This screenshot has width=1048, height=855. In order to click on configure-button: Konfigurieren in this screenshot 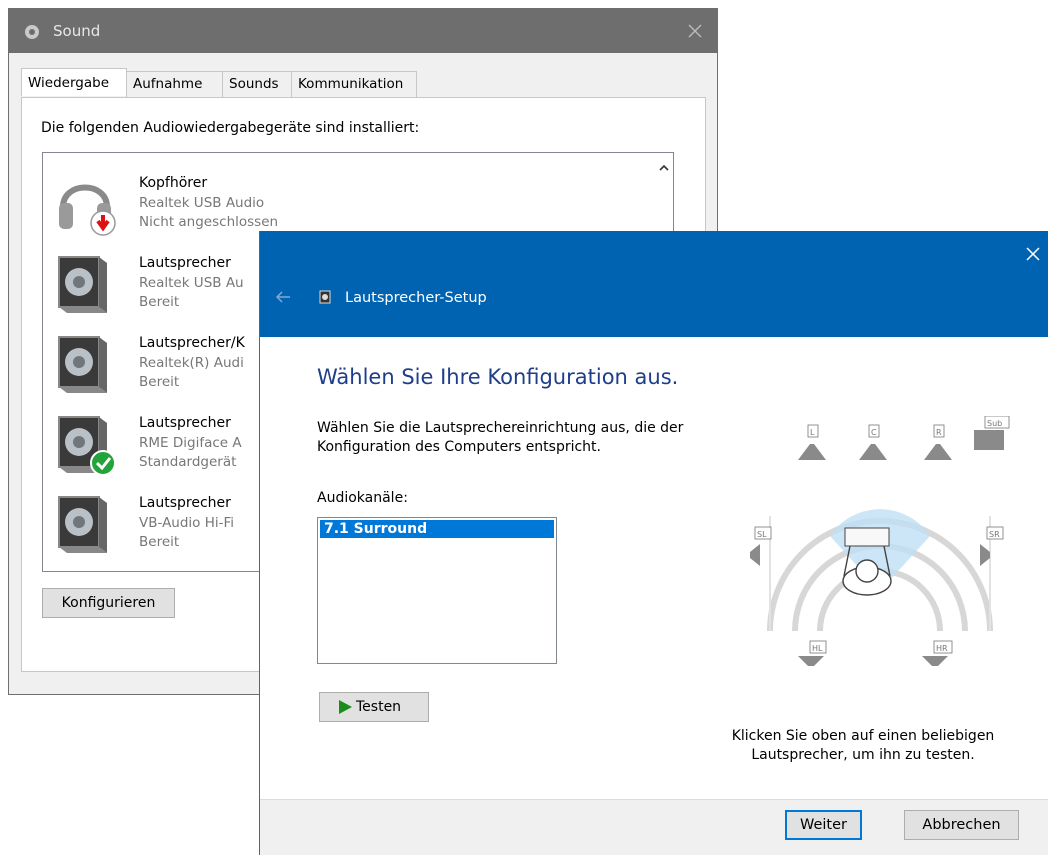, I will do `click(108, 603)`.